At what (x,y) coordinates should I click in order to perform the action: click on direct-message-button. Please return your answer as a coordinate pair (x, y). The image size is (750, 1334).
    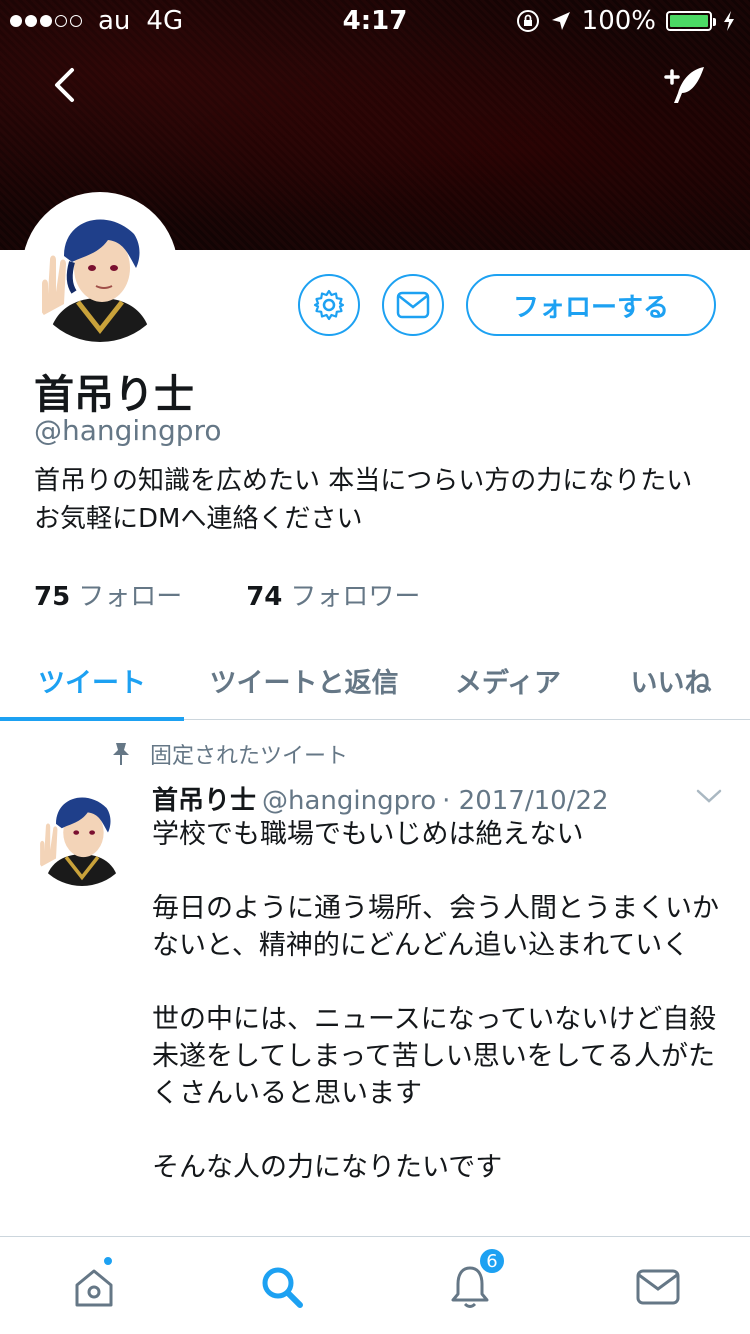
    Looking at the image, I should click on (413, 305).